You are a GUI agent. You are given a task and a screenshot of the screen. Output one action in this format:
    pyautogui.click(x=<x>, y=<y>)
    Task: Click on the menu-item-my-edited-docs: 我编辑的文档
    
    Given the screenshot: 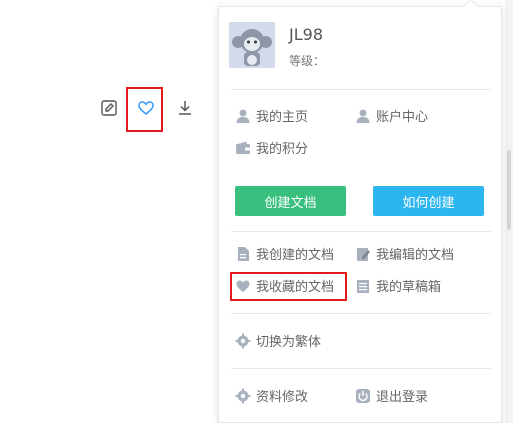 What is the action you would take?
    pyautogui.click(x=404, y=253)
    